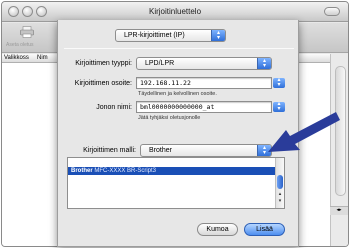  I want to click on printer-model-list: Brother MFC-XXXX BR-Script3 ▴ ▾, so click(176, 183).